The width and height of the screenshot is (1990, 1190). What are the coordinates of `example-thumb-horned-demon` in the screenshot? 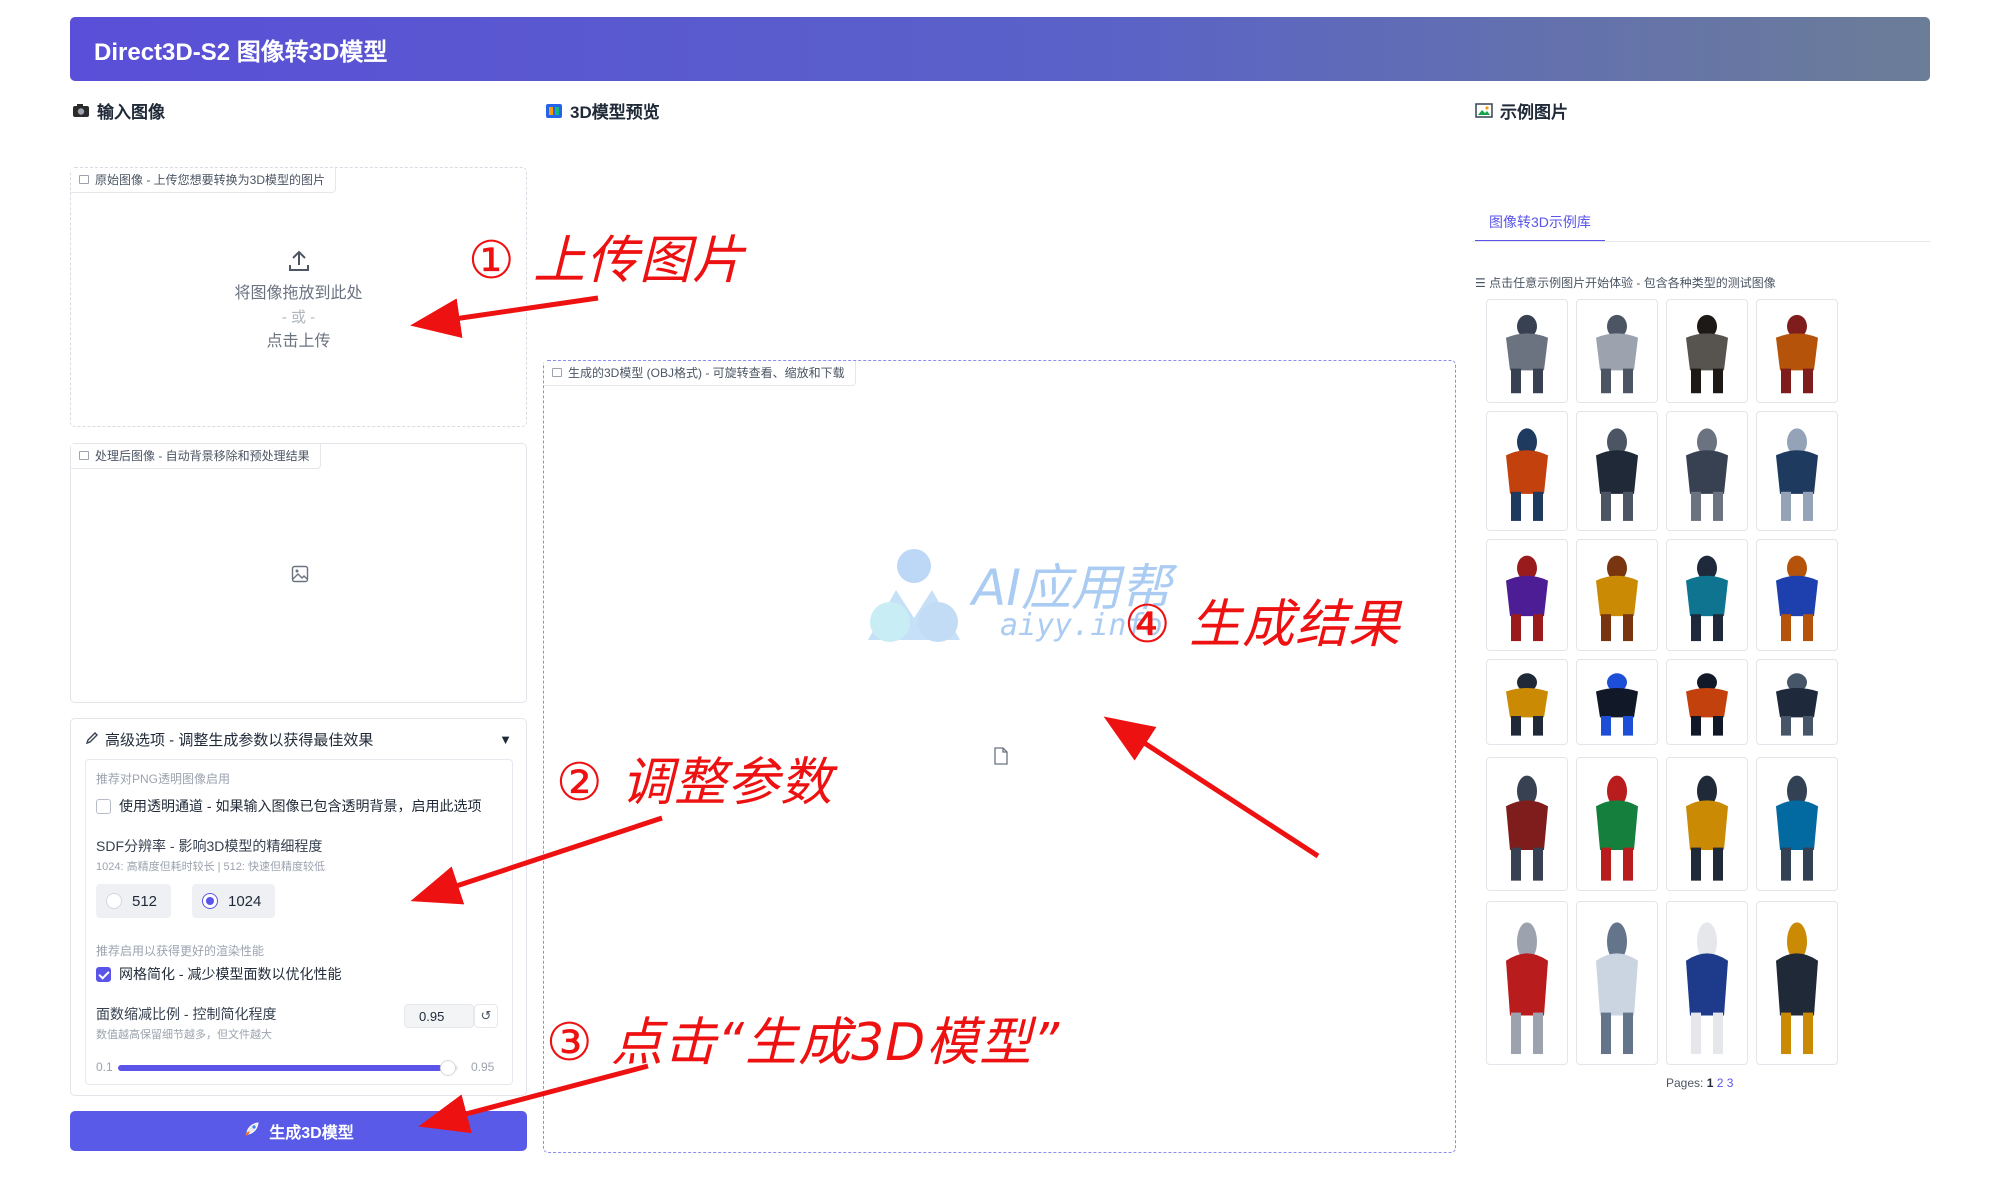 It's located at (1797, 351).